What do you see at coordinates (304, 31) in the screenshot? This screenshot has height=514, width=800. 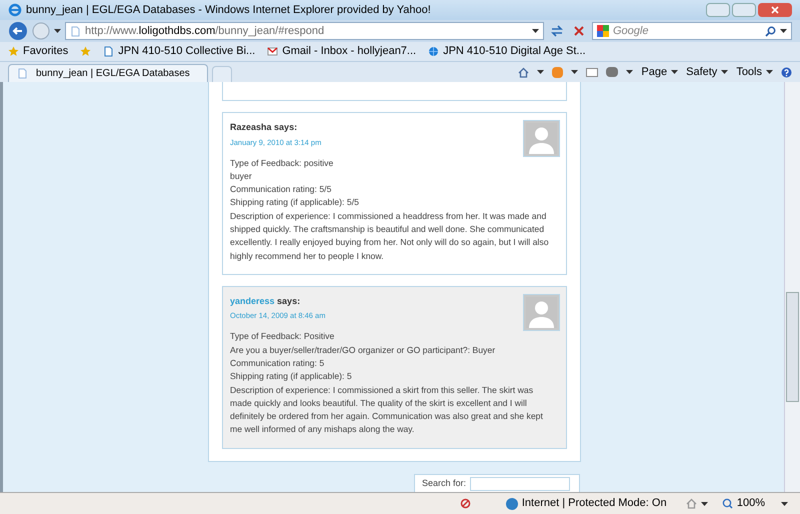 I see `address-field: http://www.loligothdbs.com/bunny_jean/#respond` at bounding box center [304, 31].